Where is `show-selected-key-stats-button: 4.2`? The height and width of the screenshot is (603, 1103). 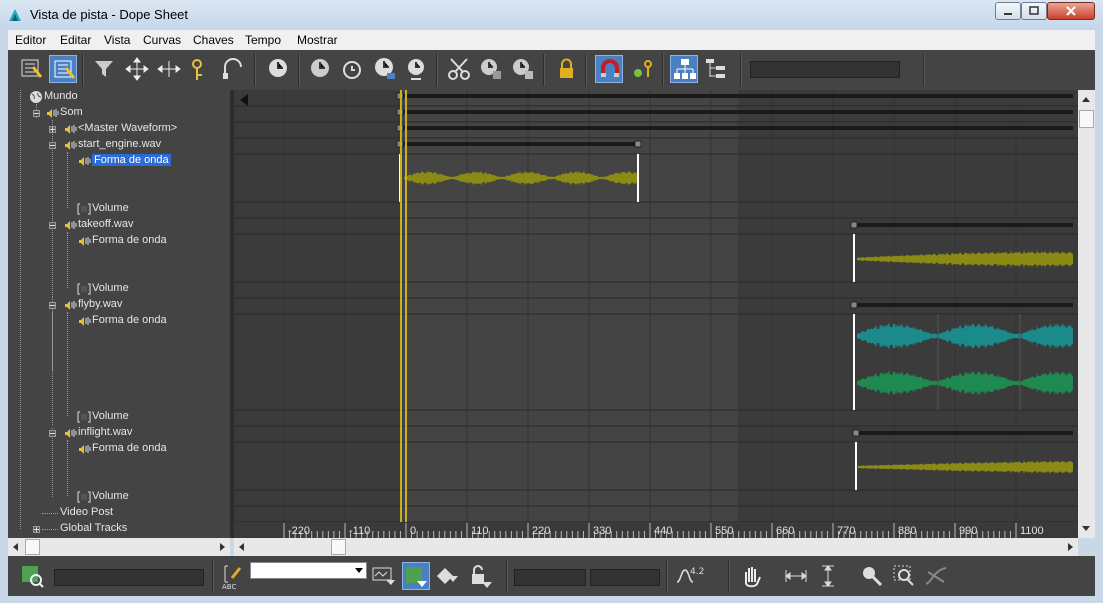
show-selected-key-stats-button: 4.2 is located at coordinates (689, 576).